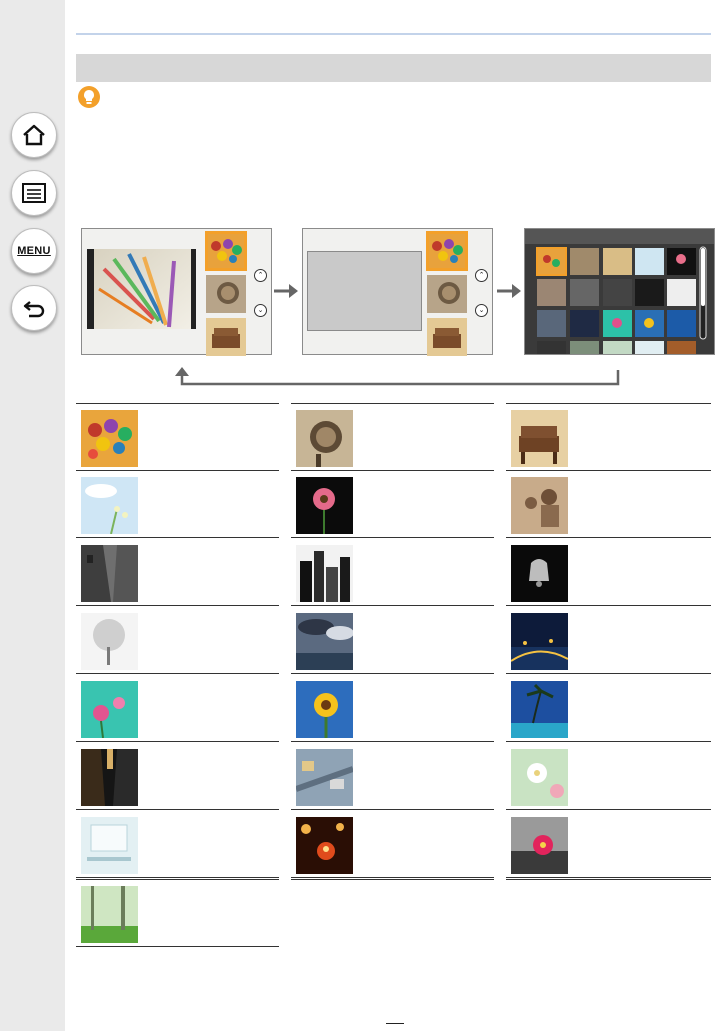 The height and width of the screenshot is (1031, 725). What do you see at coordinates (324, 505) in the screenshot?
I see `pink-flower-photo` at bounding box center [324, 505].